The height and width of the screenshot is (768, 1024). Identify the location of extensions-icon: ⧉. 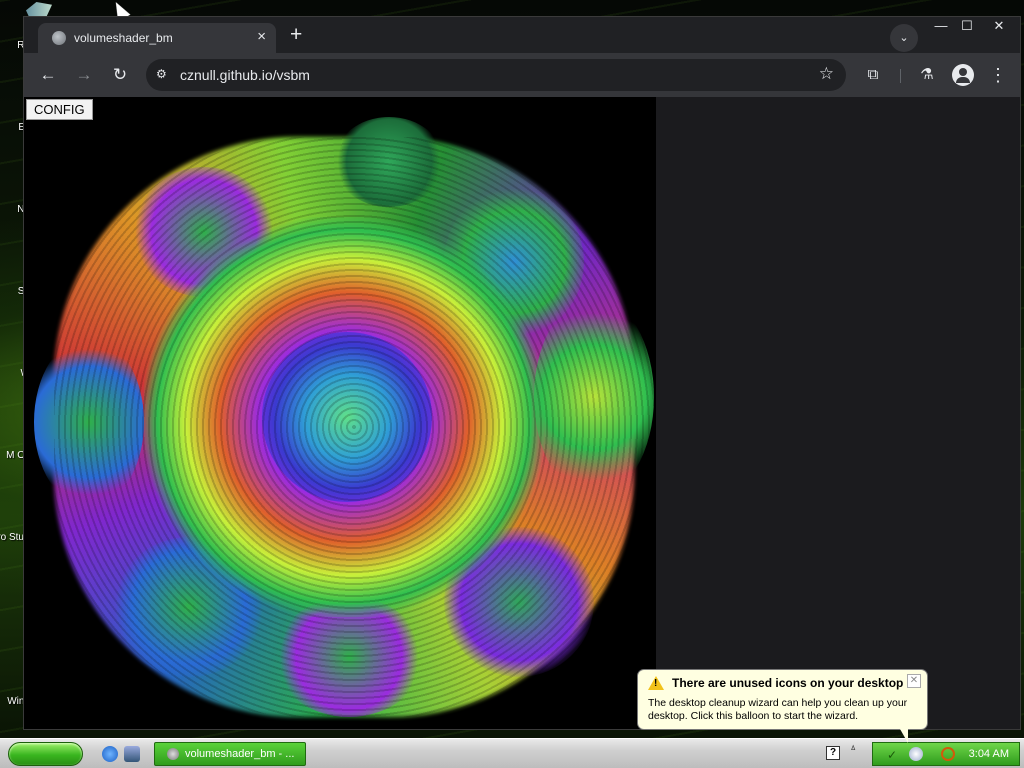
(873, 75).